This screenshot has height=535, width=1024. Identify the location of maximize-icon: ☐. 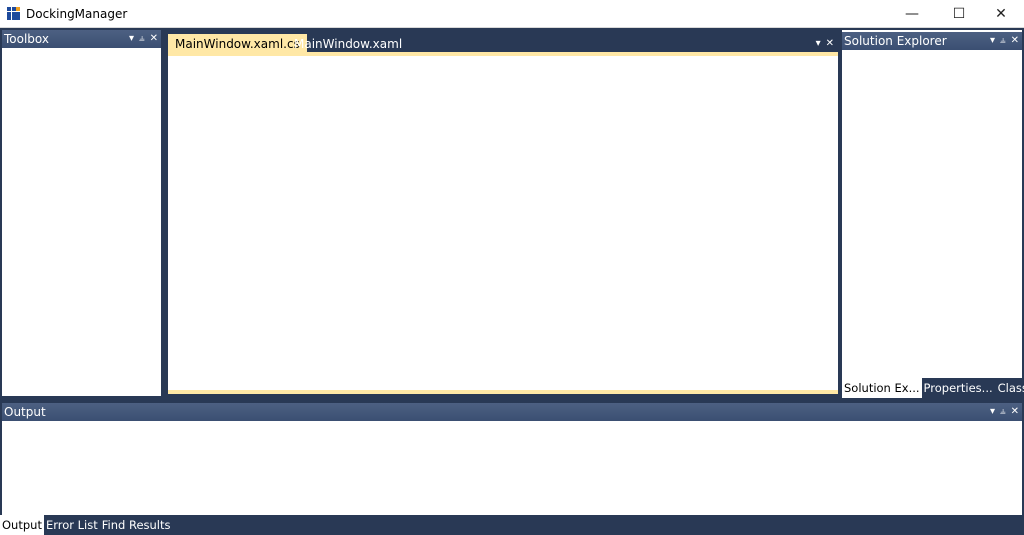
(959, 14).